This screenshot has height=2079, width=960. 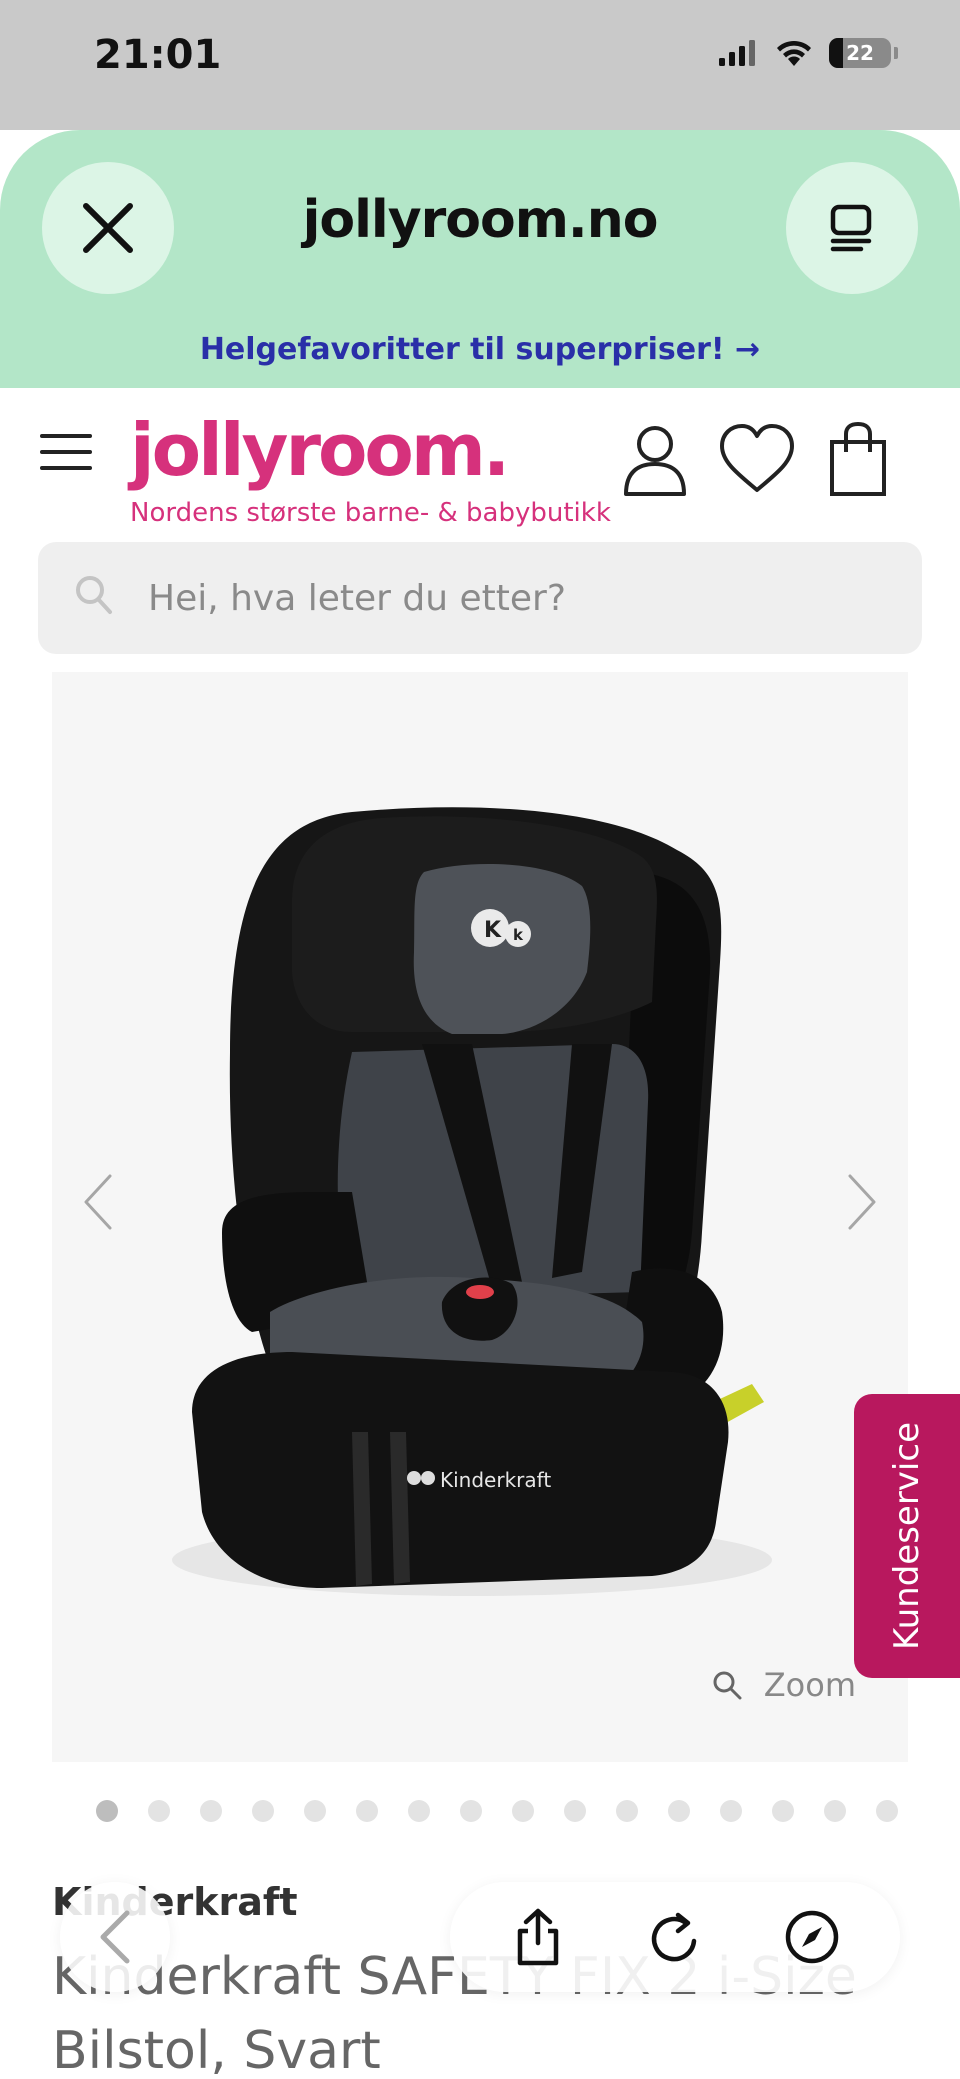 I want to click on compass-icon, so click(x=811, y=1937).